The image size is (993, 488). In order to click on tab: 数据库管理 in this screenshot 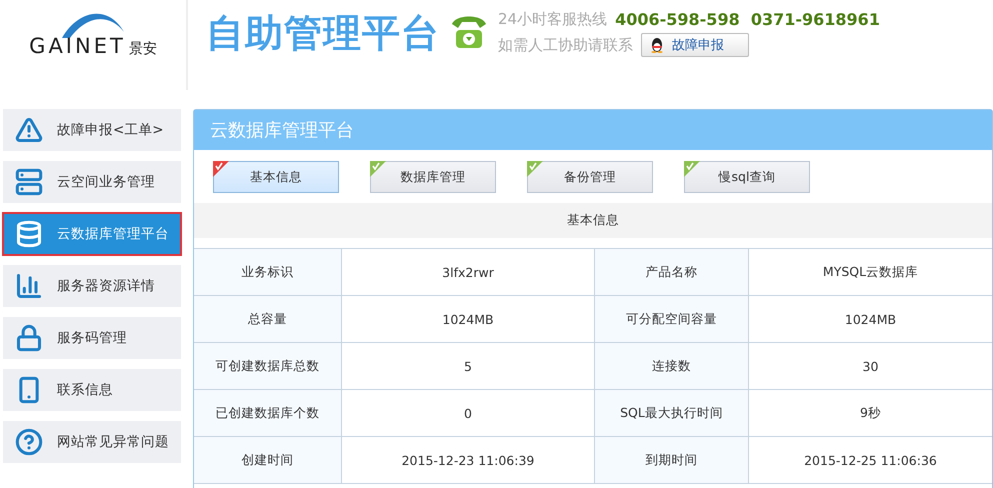, I will do `click(433, 177)`.